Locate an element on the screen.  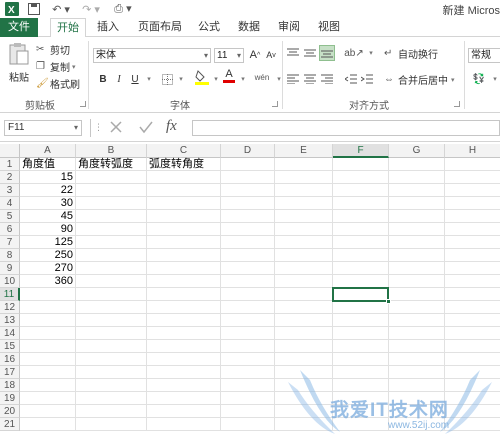
orientation-icon: ab↗ is located at coordinates (354, 53).